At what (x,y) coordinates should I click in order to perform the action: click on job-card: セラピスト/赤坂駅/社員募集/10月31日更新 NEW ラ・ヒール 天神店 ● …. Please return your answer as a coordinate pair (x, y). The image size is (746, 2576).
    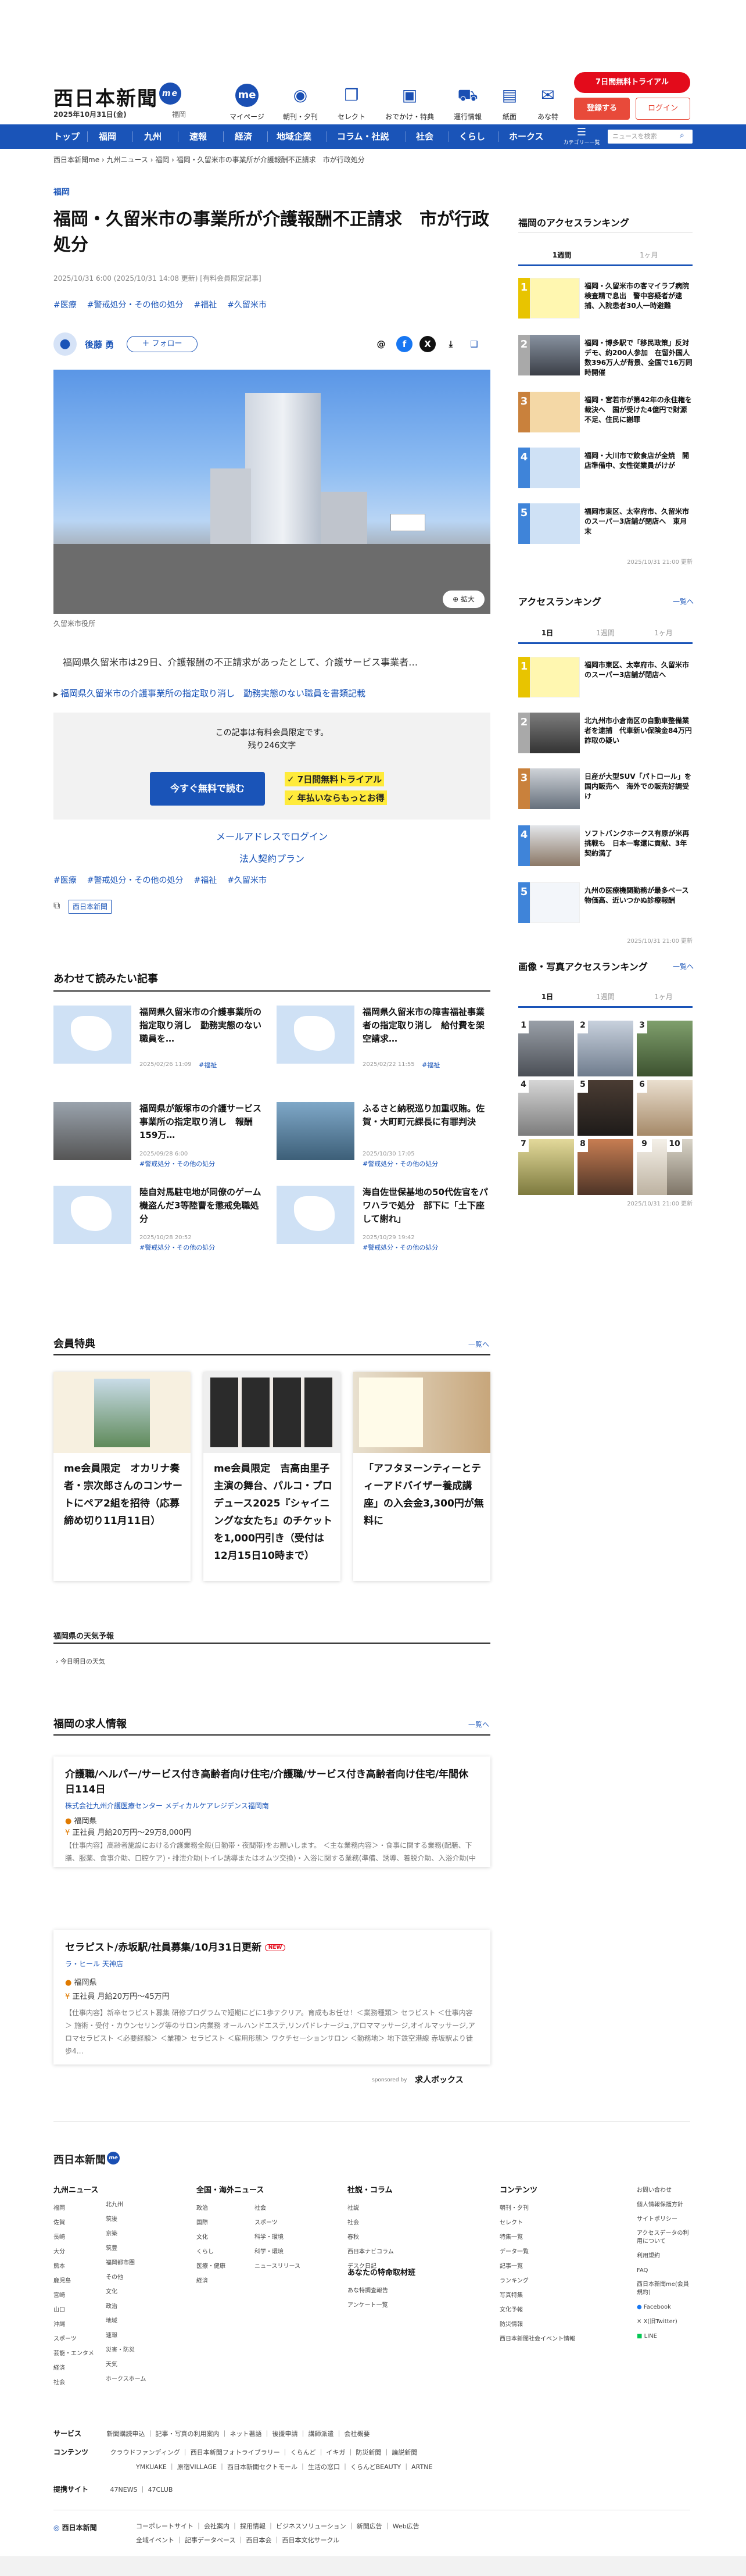
    Looking at the image, I should click on (271, 1997).